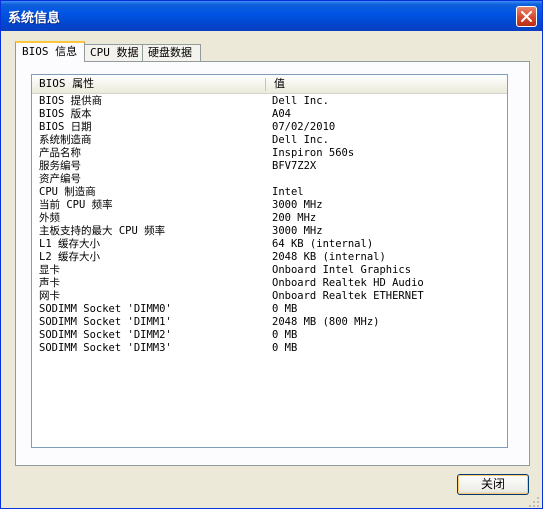 This screenshot has height=509, width=543. I want to click on value-cell: BFV7Z2X, so click(294, 166).